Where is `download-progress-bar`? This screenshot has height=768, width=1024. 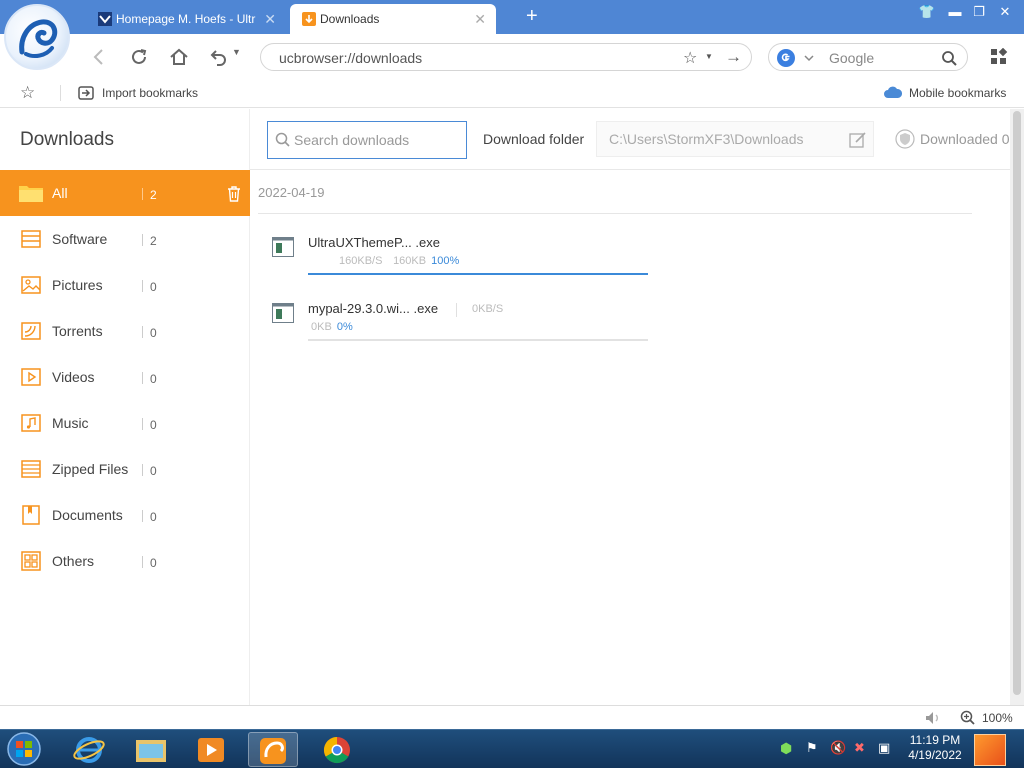
download-progress-bar is located at coordinates (478, 274).